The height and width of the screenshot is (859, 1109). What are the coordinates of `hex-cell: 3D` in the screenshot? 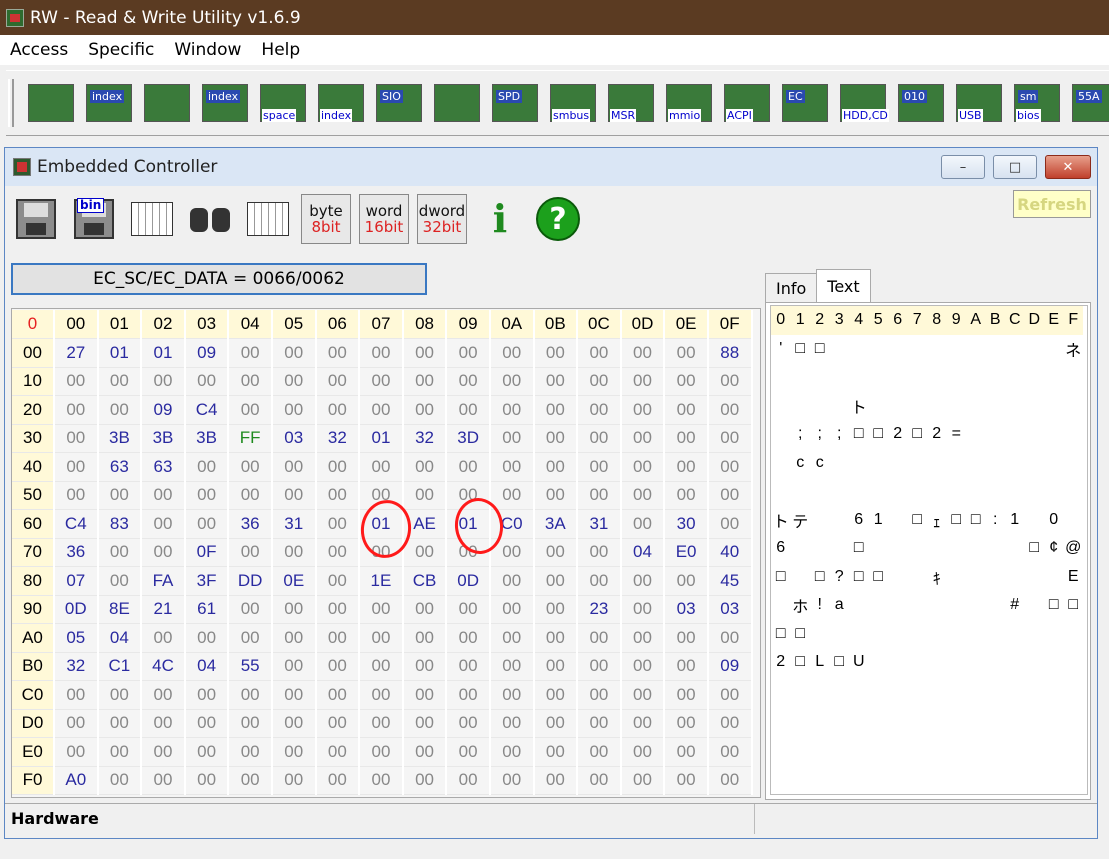 It's located at (468, 438).